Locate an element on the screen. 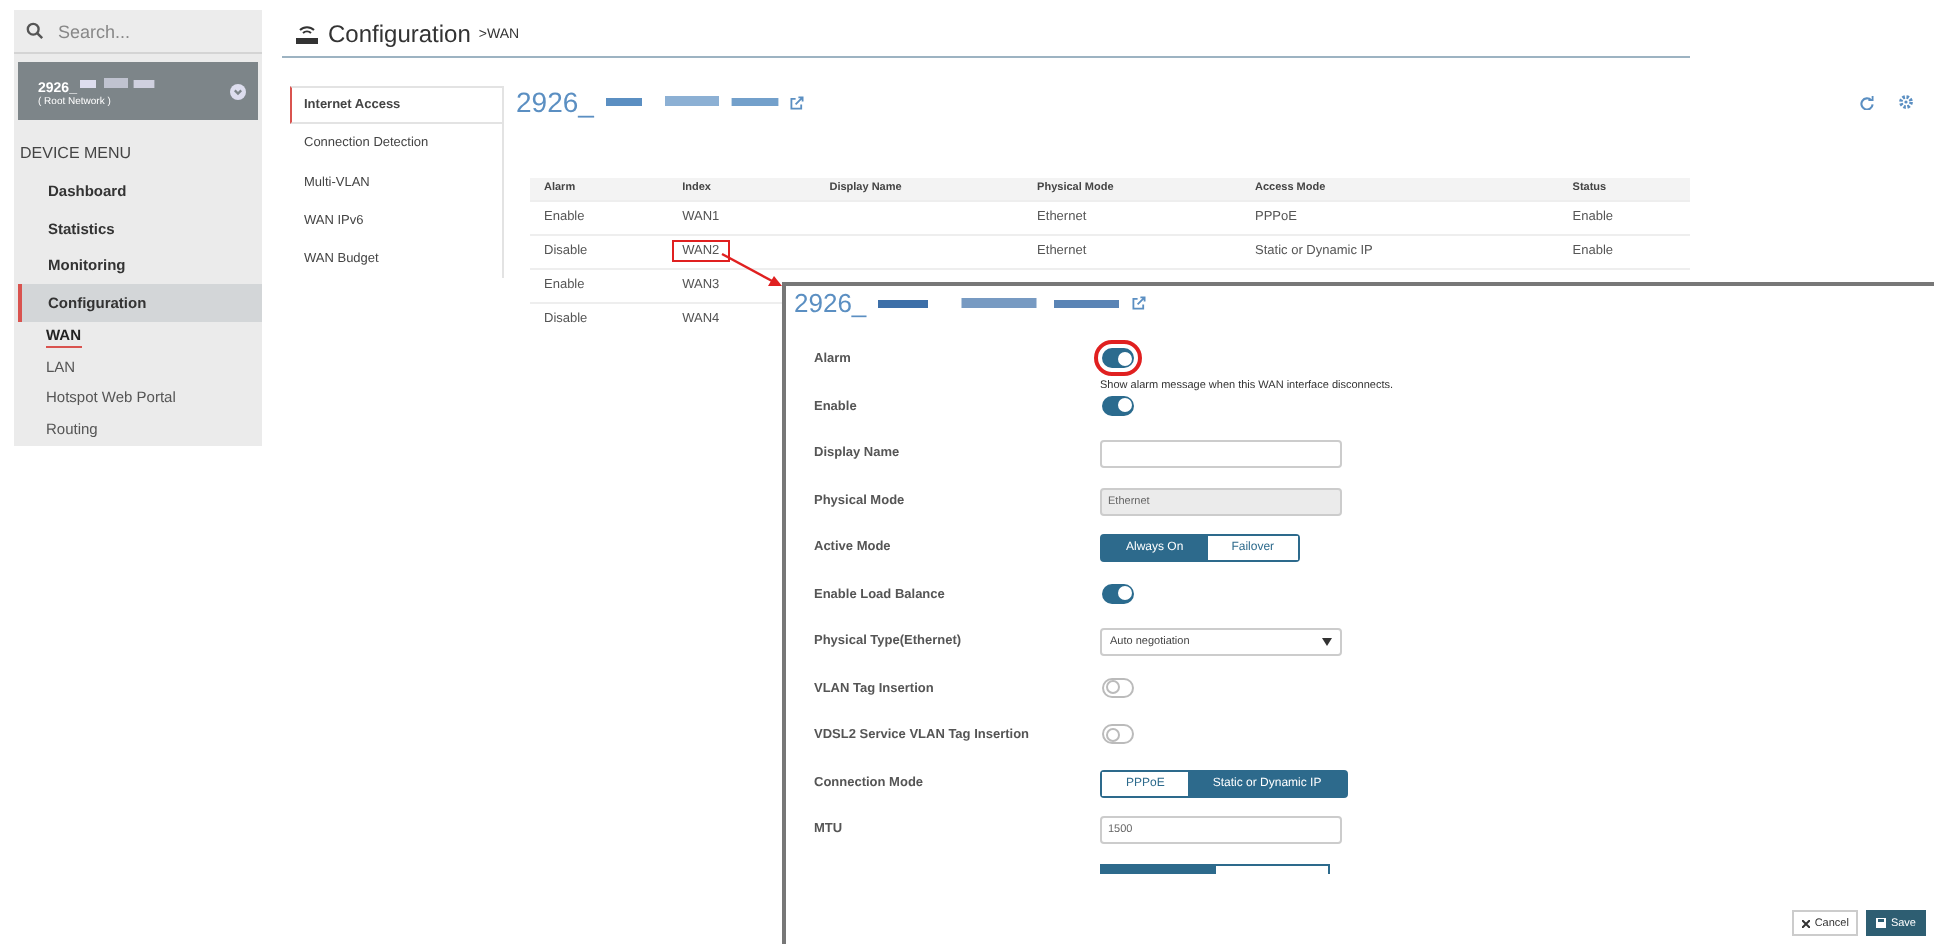  text-field is located at coordinates (1221, 454).